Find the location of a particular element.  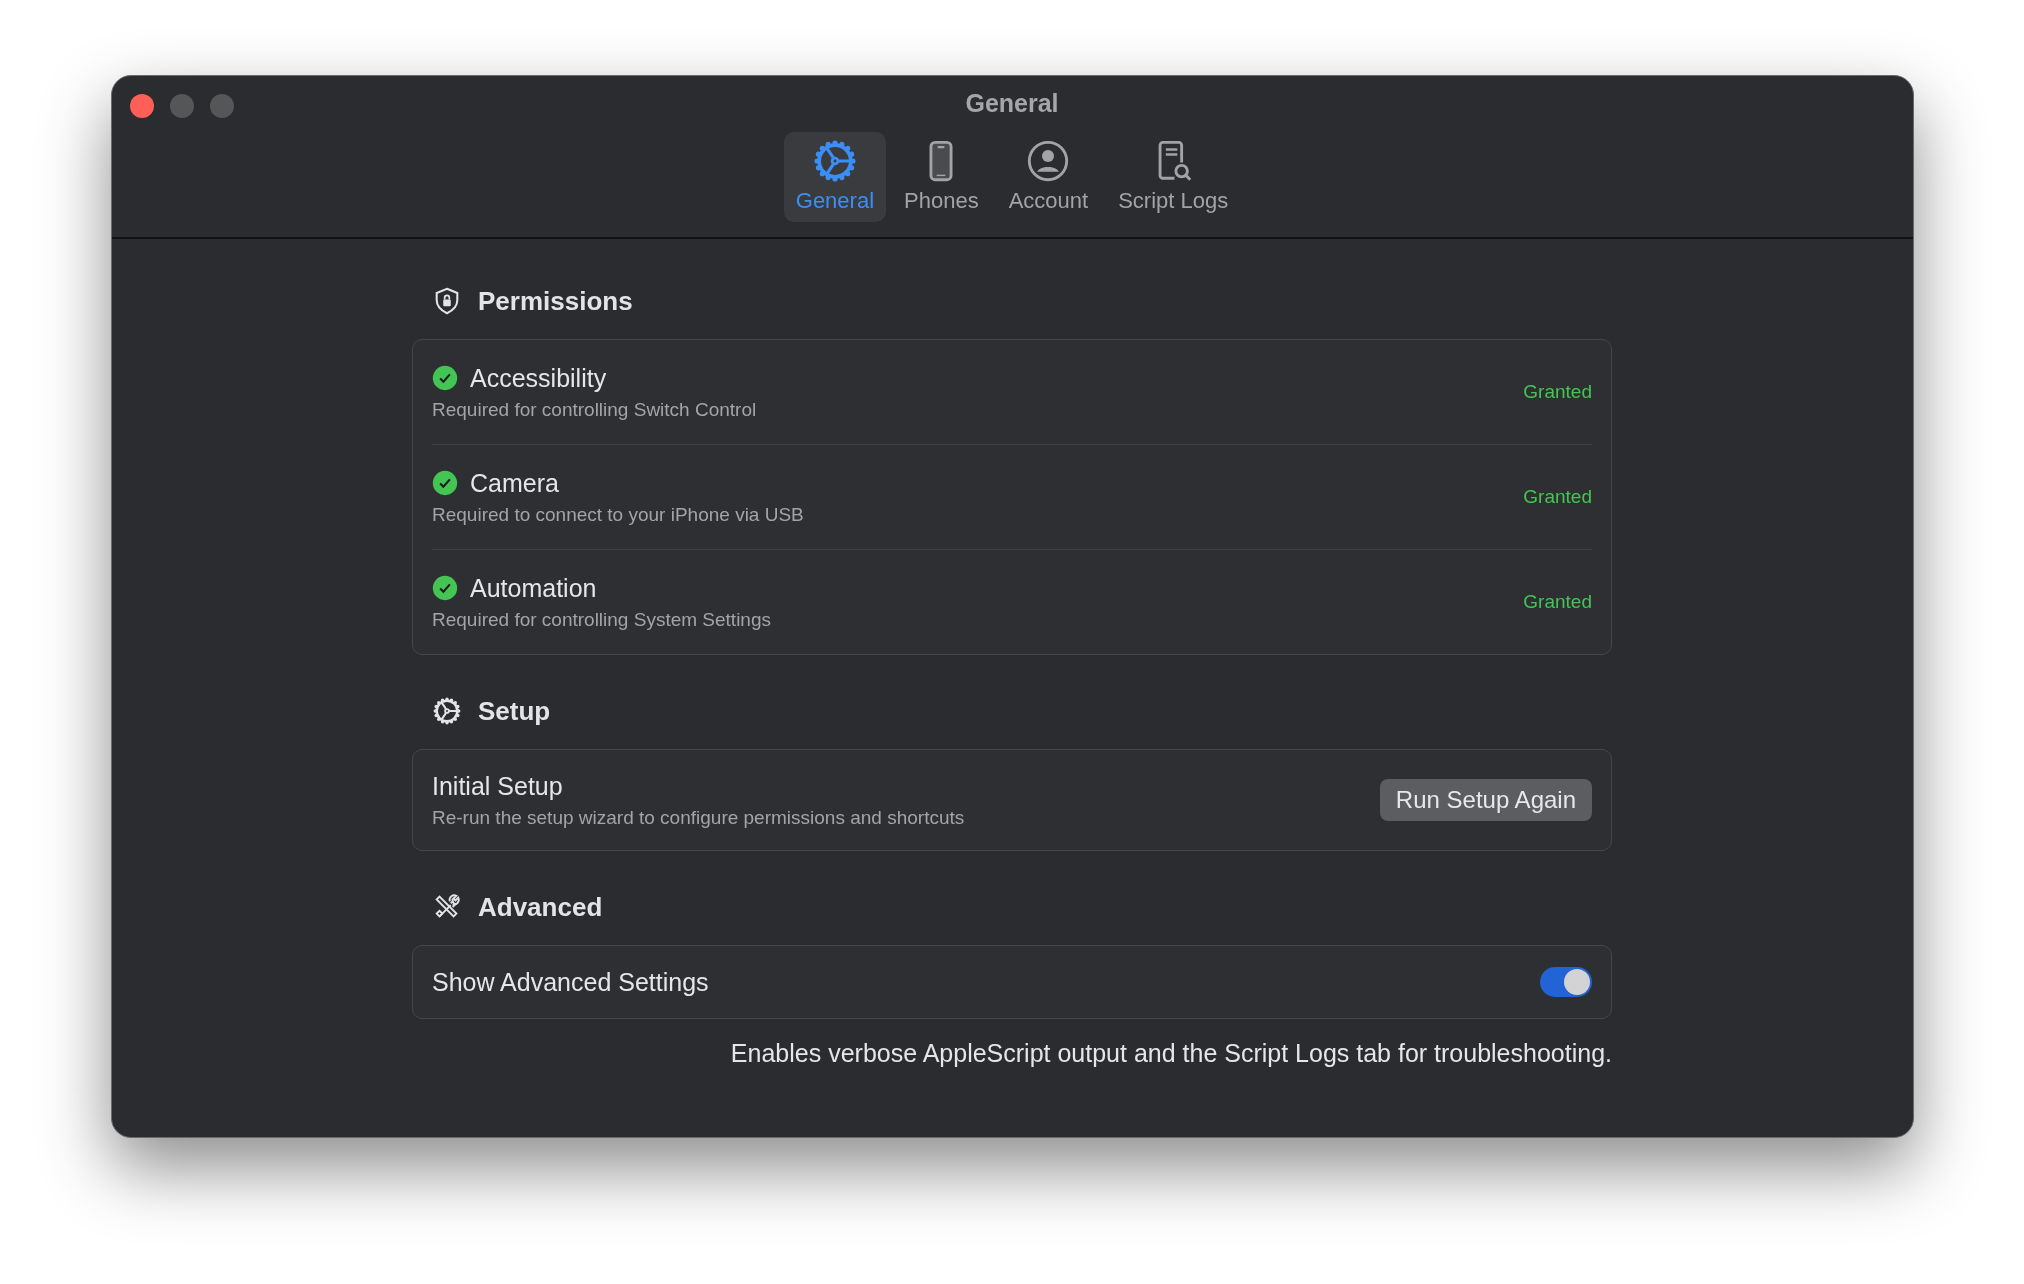

permission-description: Required for controlling Switch Control is located at coordinates (595, 409).